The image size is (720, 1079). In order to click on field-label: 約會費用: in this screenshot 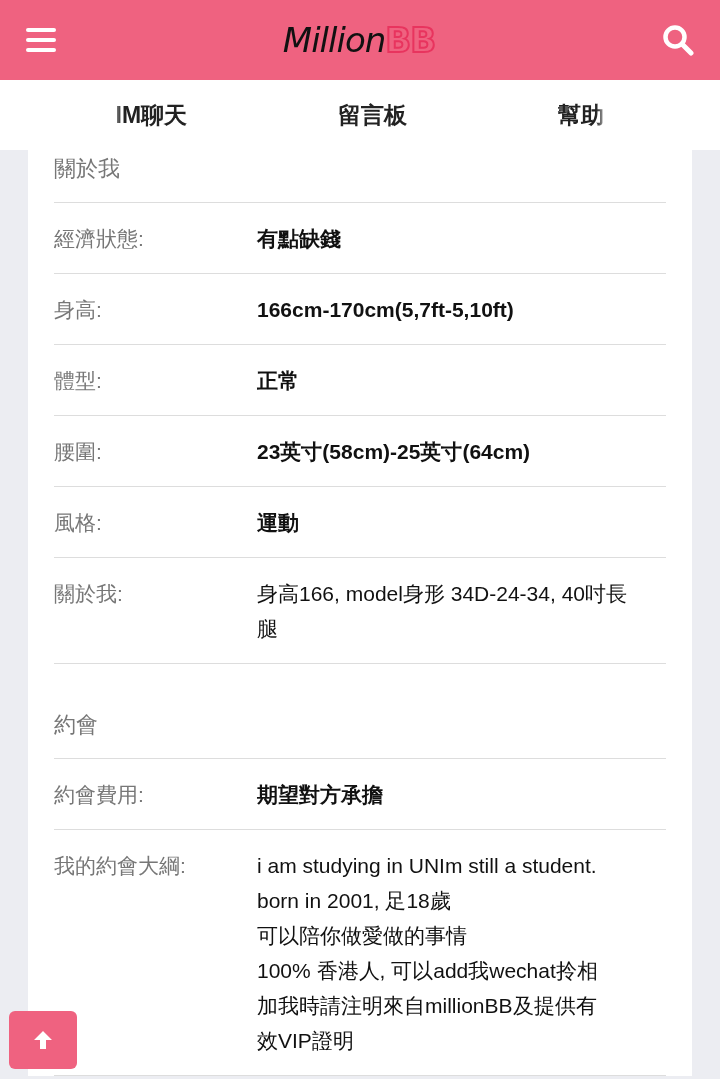, I will do `click(99, 795)`.